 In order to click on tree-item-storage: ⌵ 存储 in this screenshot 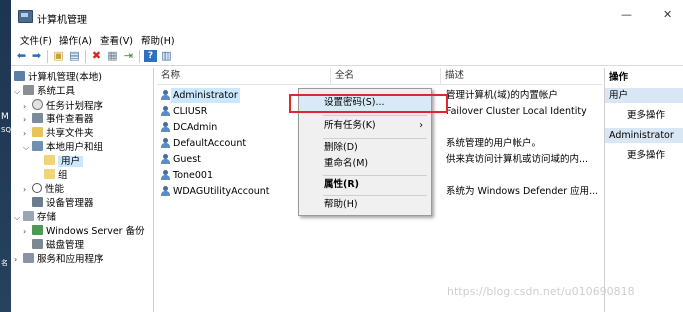, I will do `click(35, 218)`.